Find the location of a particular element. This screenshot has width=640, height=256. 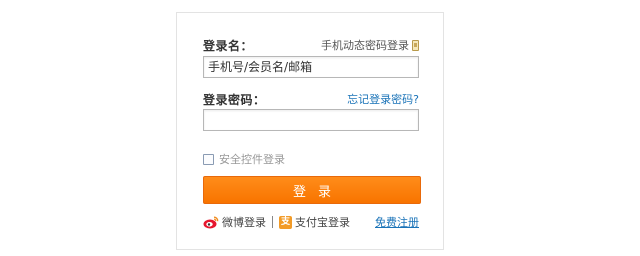

security-control-label: 安全控件登录 is located at coordinates (252, 159).